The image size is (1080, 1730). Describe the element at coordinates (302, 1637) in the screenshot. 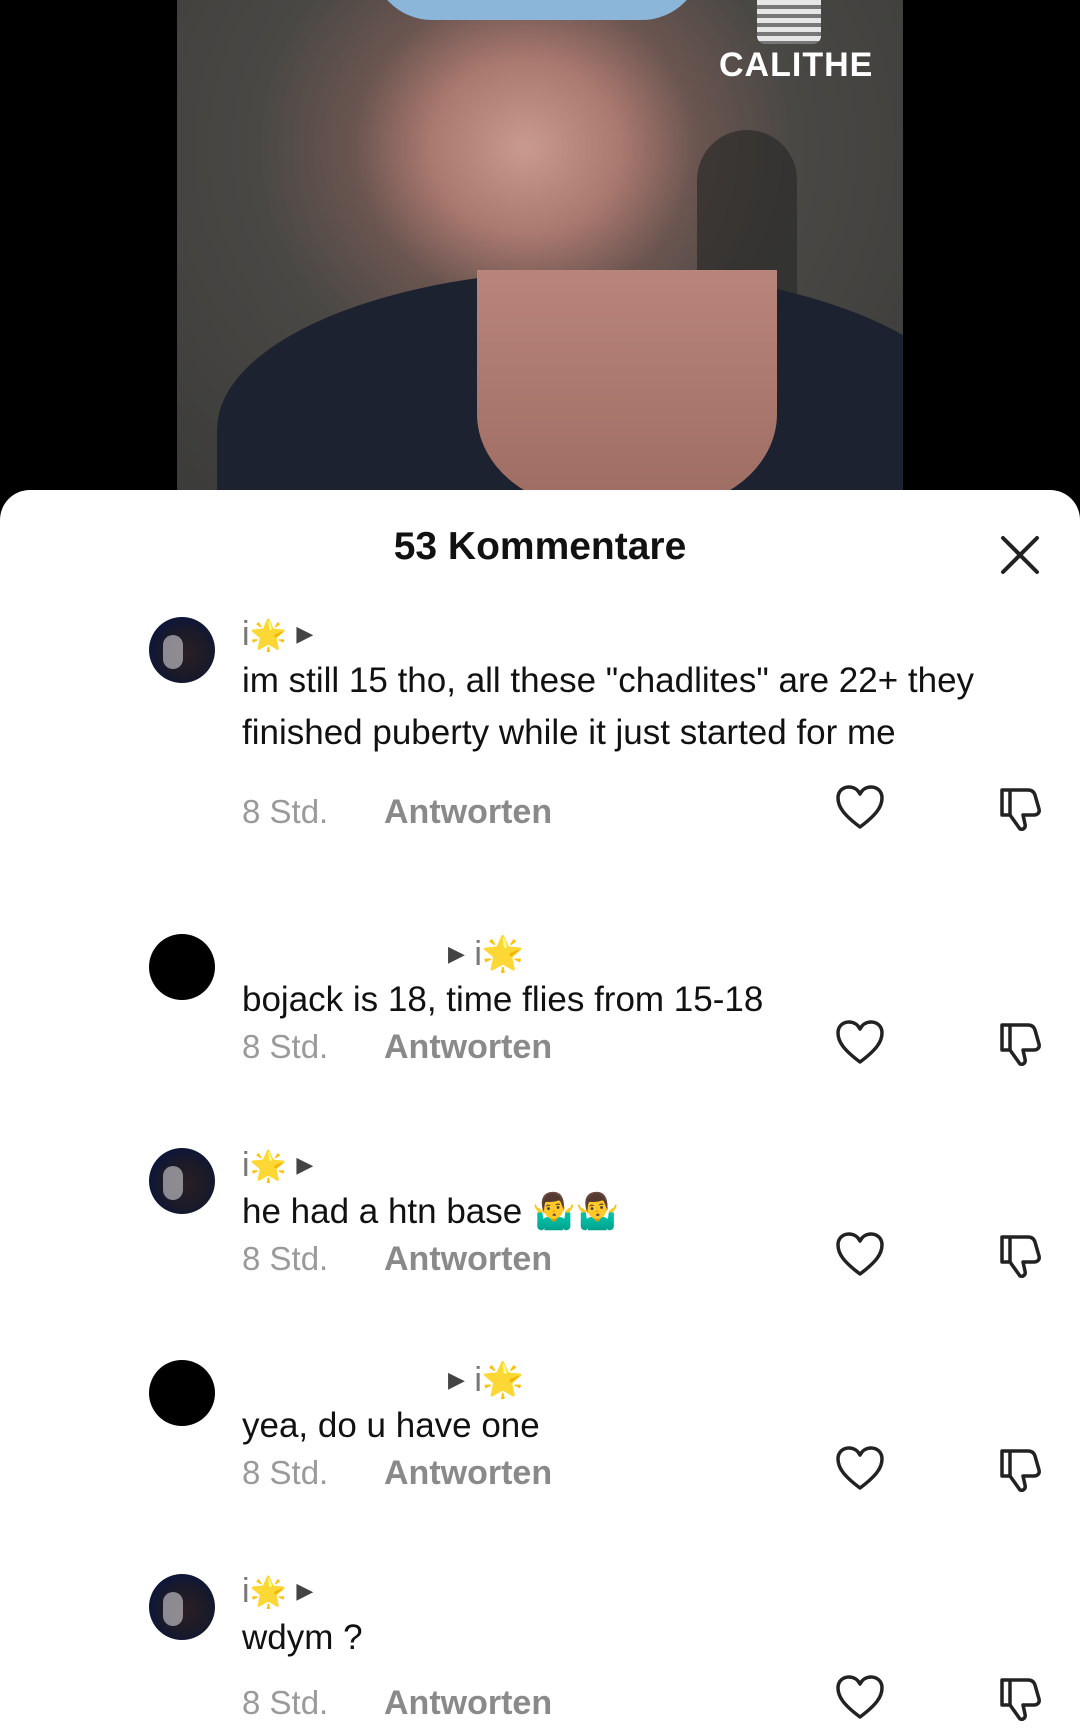

I see `comment-text: wdym ?` at that location.